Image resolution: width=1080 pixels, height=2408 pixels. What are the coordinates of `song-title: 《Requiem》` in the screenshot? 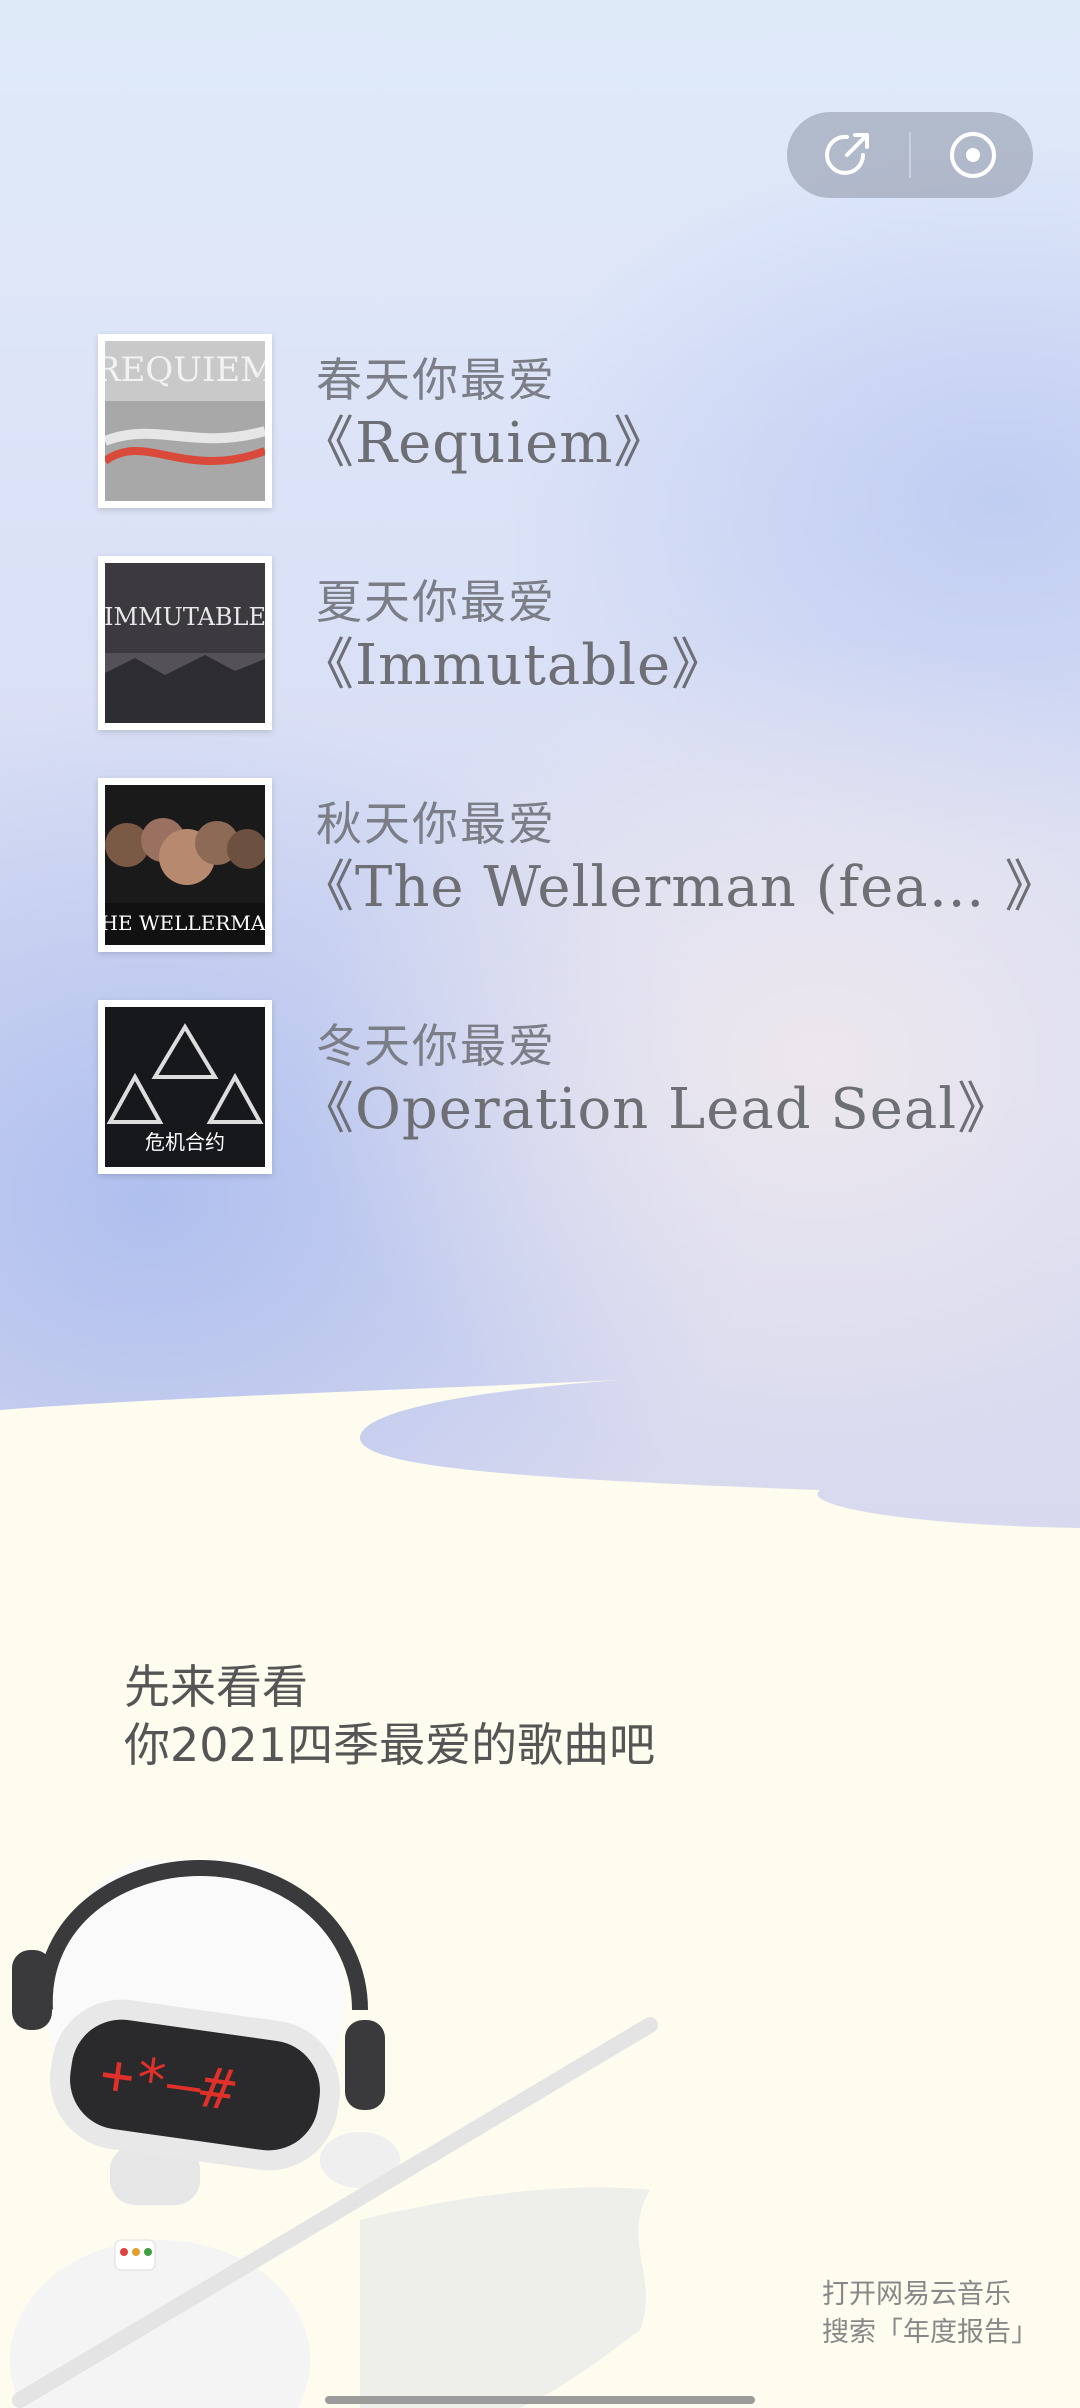 It's located at (484, 443).